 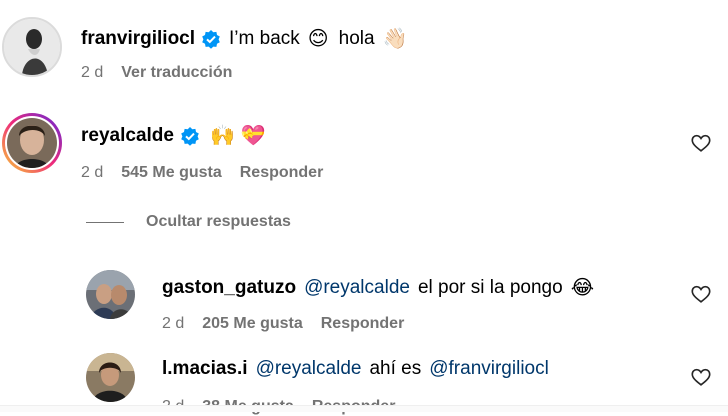 I want to click on reply-text: el por si la pongo, so click(x=490, y=287).